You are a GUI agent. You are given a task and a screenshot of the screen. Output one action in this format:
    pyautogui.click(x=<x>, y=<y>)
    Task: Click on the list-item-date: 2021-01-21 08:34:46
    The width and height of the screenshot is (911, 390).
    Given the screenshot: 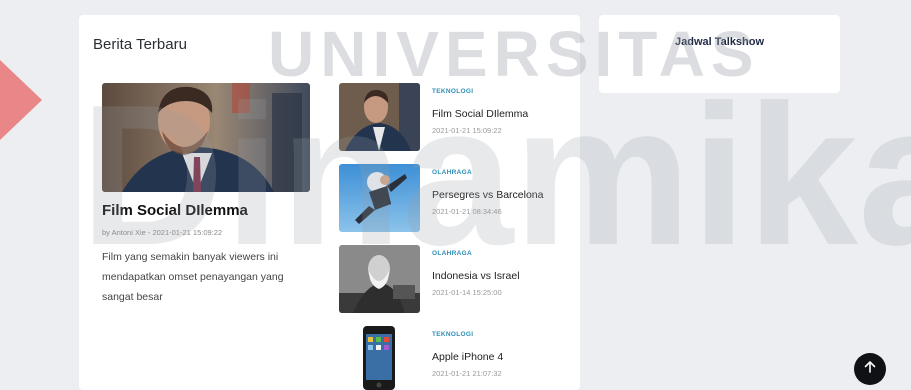 What is the action you would take?
    pyautogui.click(x=467, y=211)
    